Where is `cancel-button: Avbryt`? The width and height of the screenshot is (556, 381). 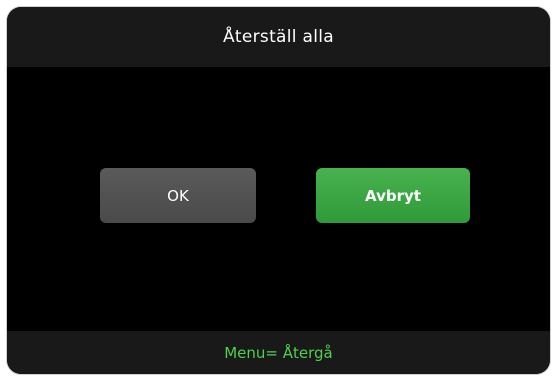 cancel-button: Avbryt is located at coordinates (393, 195).